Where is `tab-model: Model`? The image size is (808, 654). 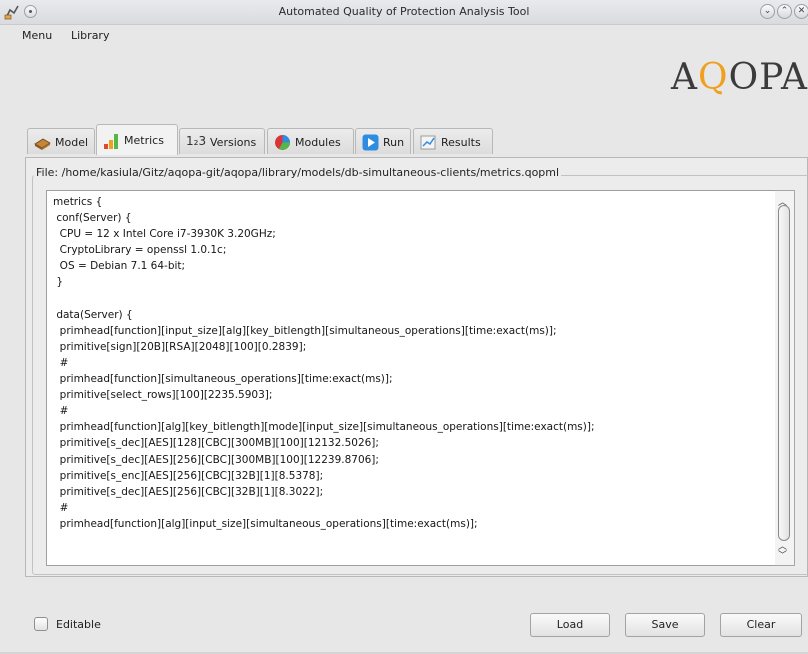 tab-model: Model is located at coordinates (61, 141).